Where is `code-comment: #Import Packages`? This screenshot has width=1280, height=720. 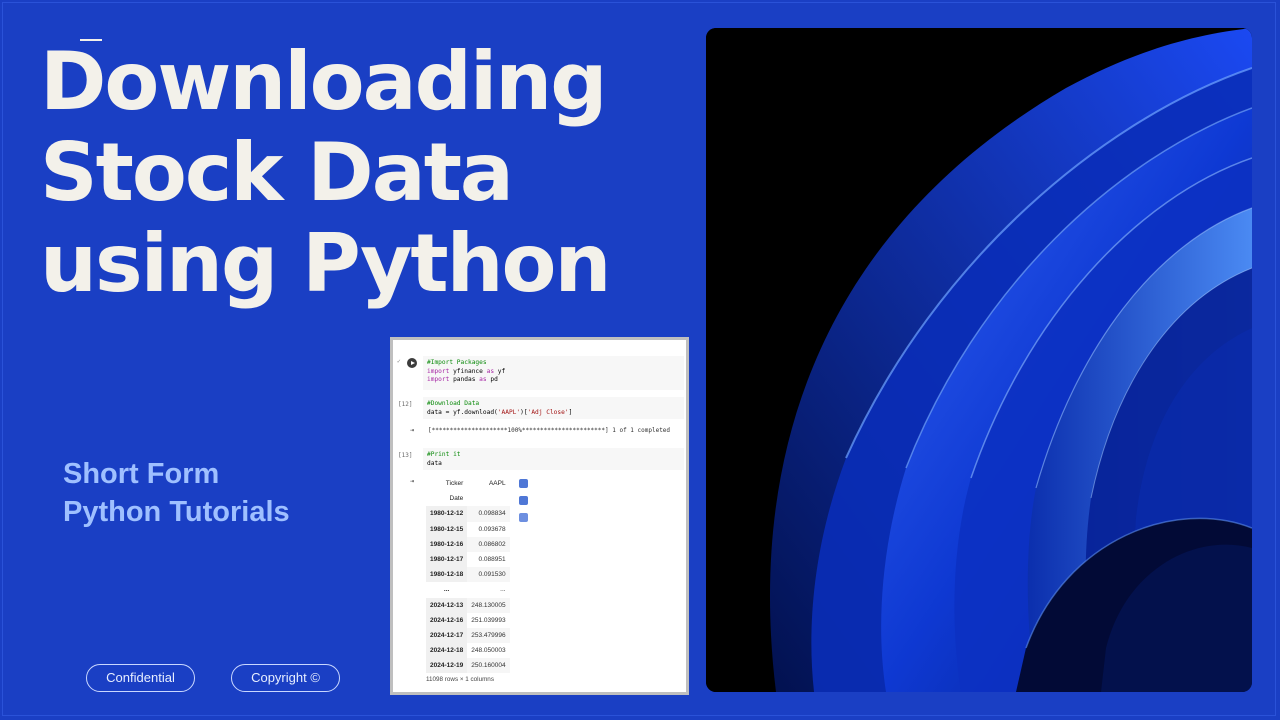
code-comment: #Import Packages is located at coordinates (457, 362).